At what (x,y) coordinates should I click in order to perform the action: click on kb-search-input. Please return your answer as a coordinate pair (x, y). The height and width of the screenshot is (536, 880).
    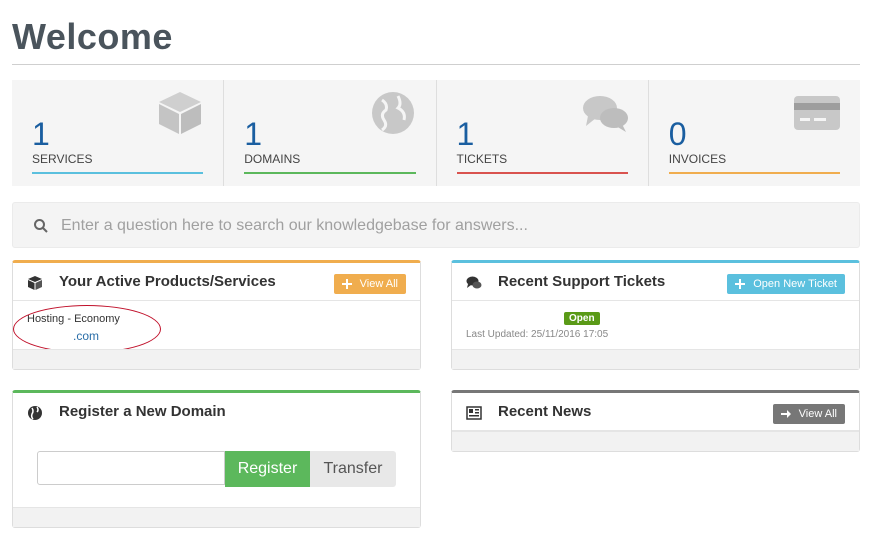
    Looking at the image, I should click on (451, 226).